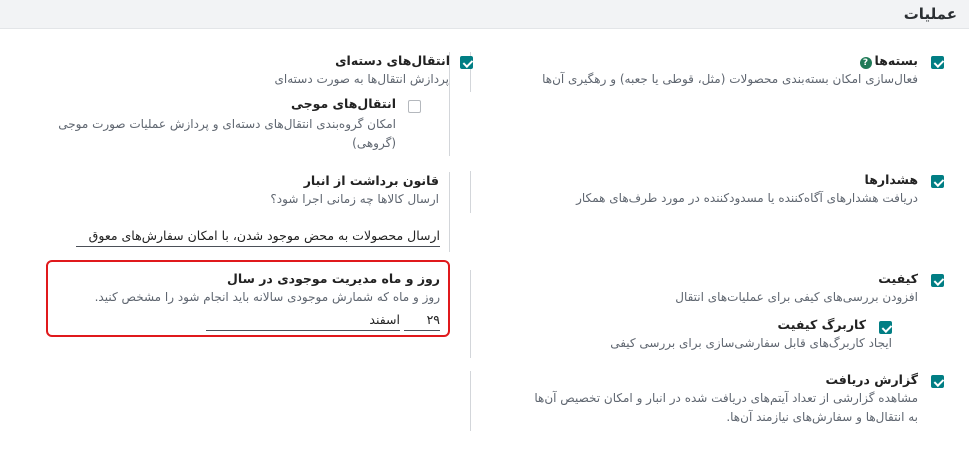 This screenshot has height=452, width=969. Describe the element at coordinates (871, 379) in the screenshot. I see `reception-report-label: گزارش دریافت` at that location.